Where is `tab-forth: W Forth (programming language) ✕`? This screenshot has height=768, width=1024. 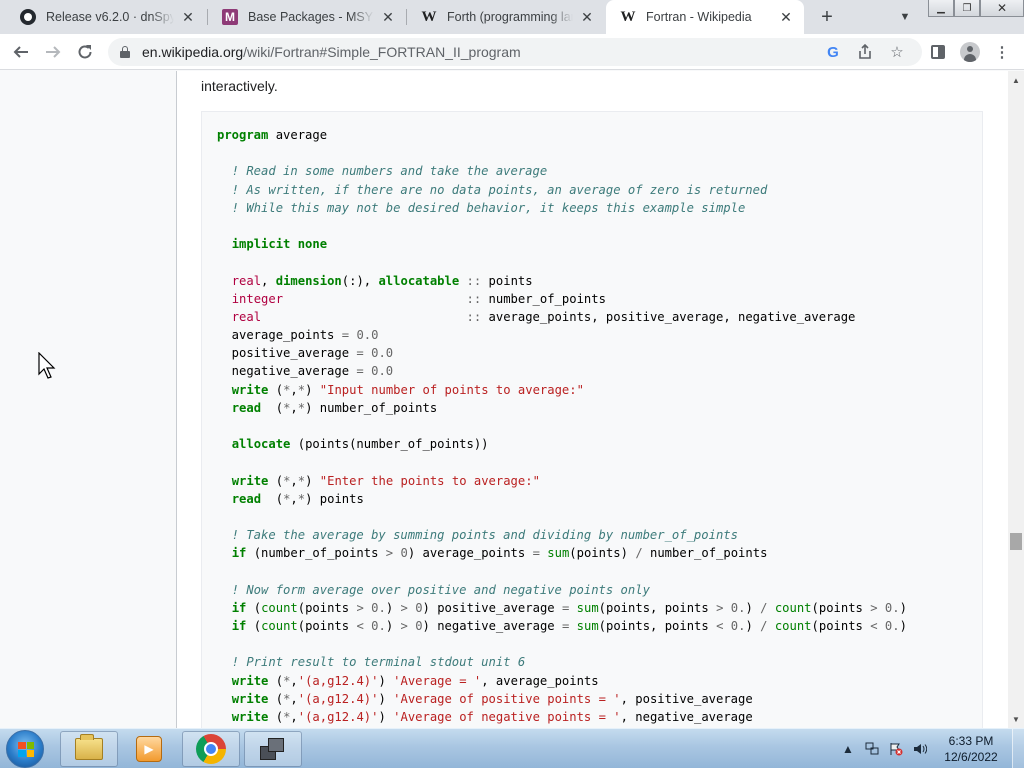
tab-forth: W Forth (programming language) ✕ is located at coordinates (506, 17).